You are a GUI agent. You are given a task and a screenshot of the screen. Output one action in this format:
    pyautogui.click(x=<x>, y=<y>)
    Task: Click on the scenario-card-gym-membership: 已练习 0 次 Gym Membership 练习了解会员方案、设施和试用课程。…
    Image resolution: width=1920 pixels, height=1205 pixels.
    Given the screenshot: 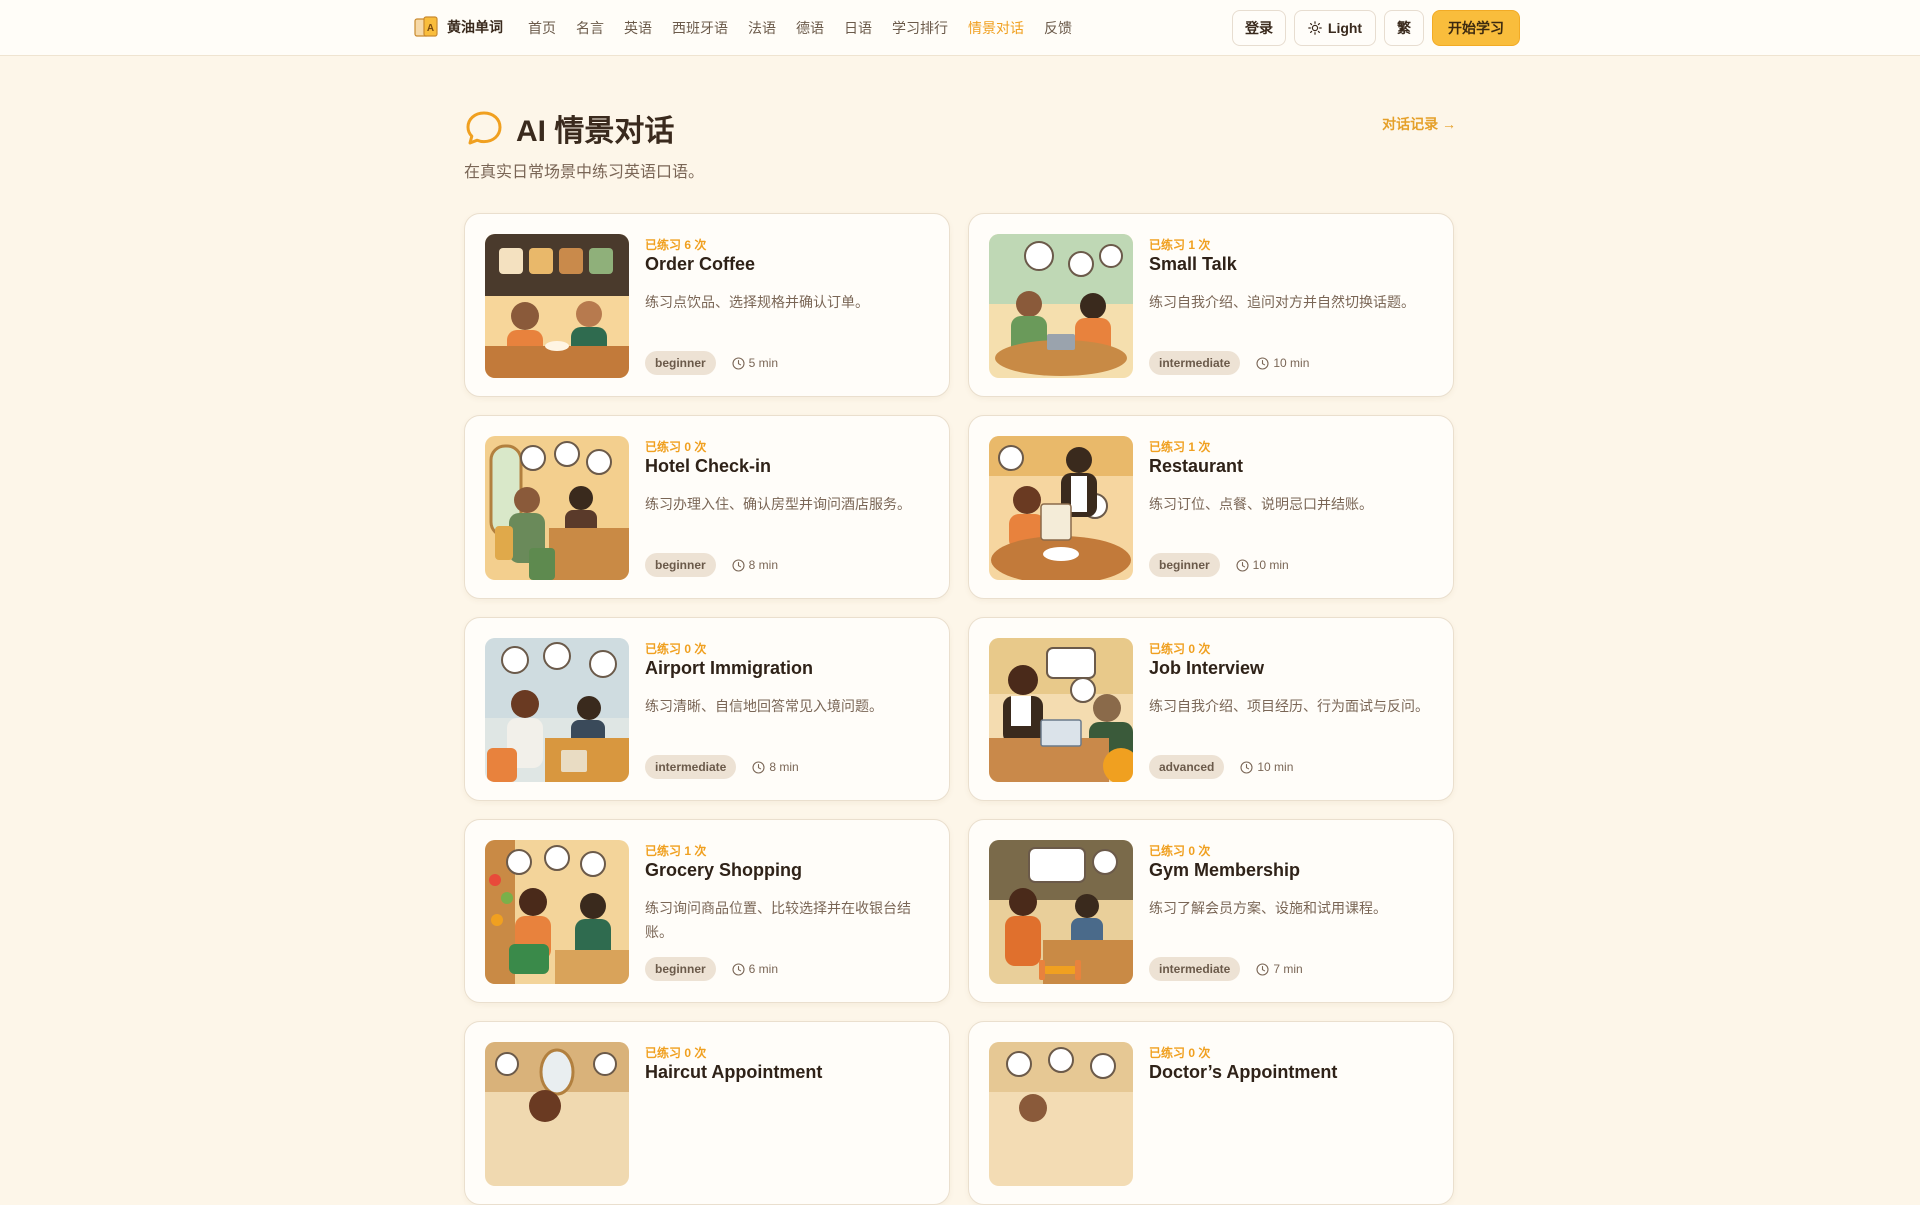 What is the action you would take?
    pyautogui.click(x=1211, y=911)
    